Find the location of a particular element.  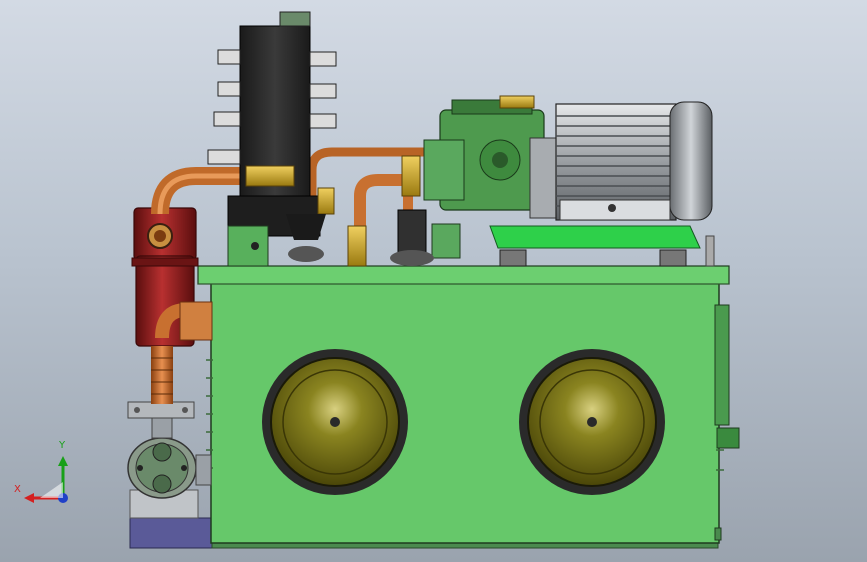

side-cover-plate is located at coordinates (722, 365).